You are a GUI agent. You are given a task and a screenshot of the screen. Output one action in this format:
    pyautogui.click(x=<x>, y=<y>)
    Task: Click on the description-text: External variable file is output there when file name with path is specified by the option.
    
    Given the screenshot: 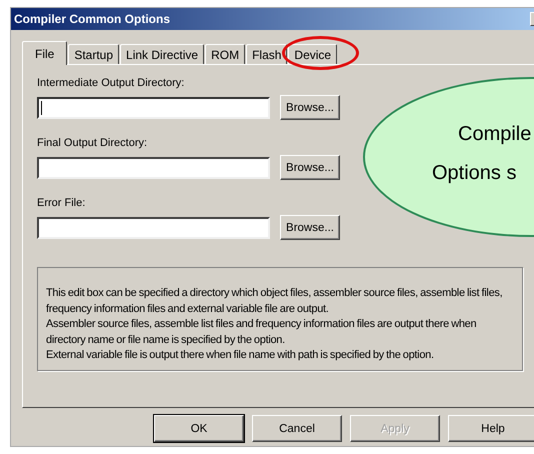 What is the action you would take?
    pyautogui.click(x=240, y=355)
    